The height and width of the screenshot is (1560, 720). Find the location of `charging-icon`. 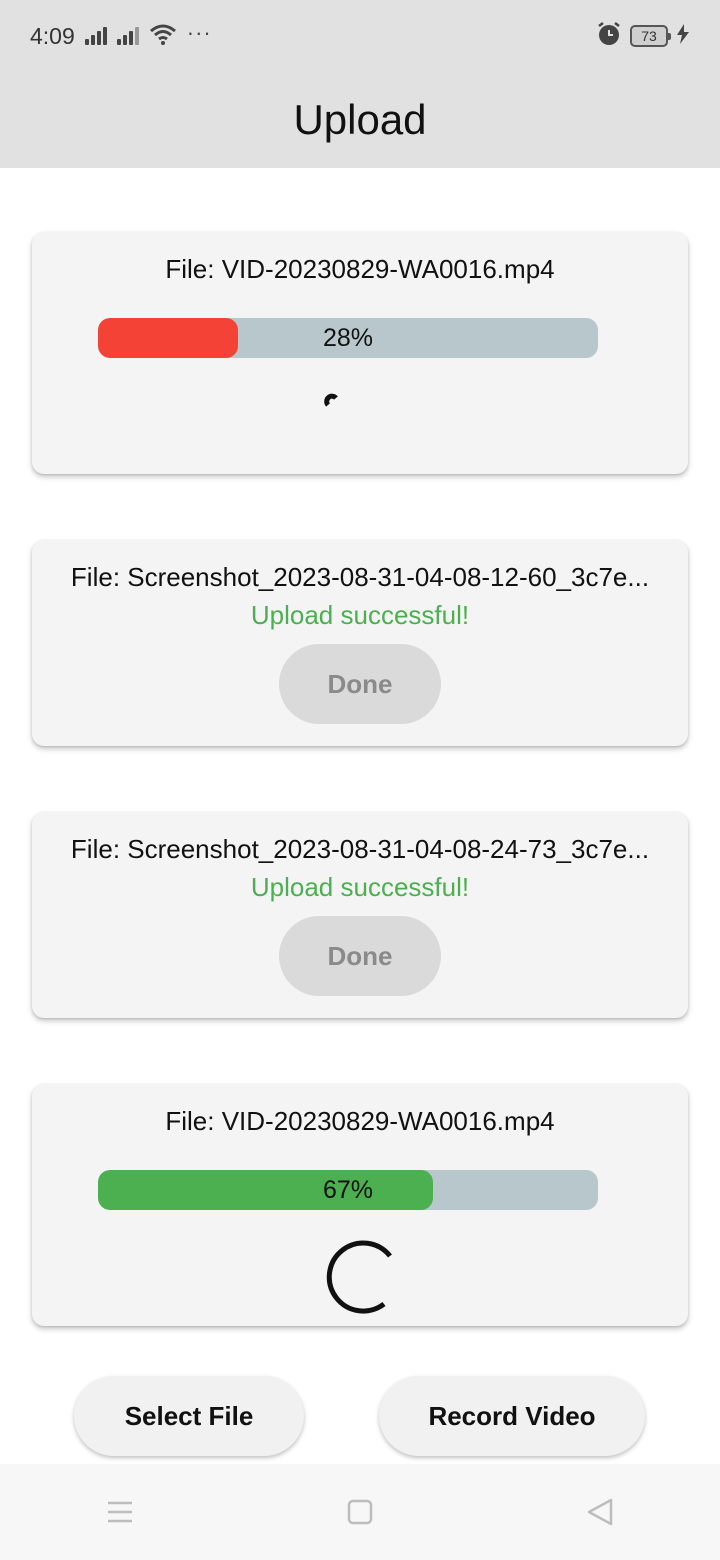

charging-icon is located at coordinates (683, 36).